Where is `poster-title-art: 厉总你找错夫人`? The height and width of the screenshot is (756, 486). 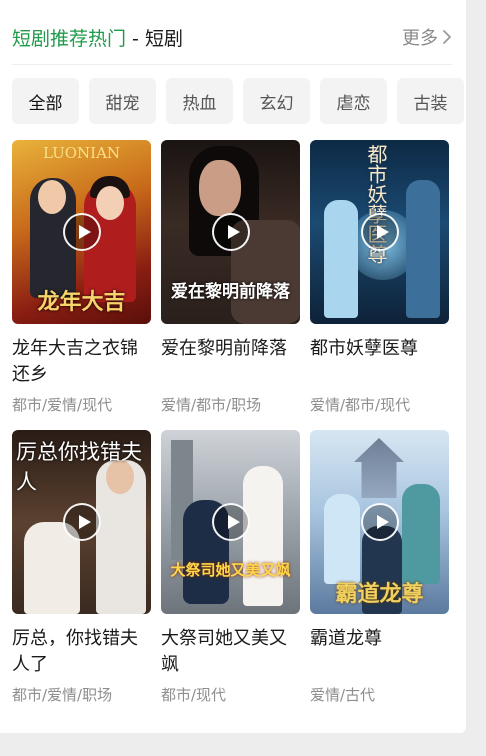
poster-title-art: 厉总你找错夫人 is located at coordinates (79, 467).